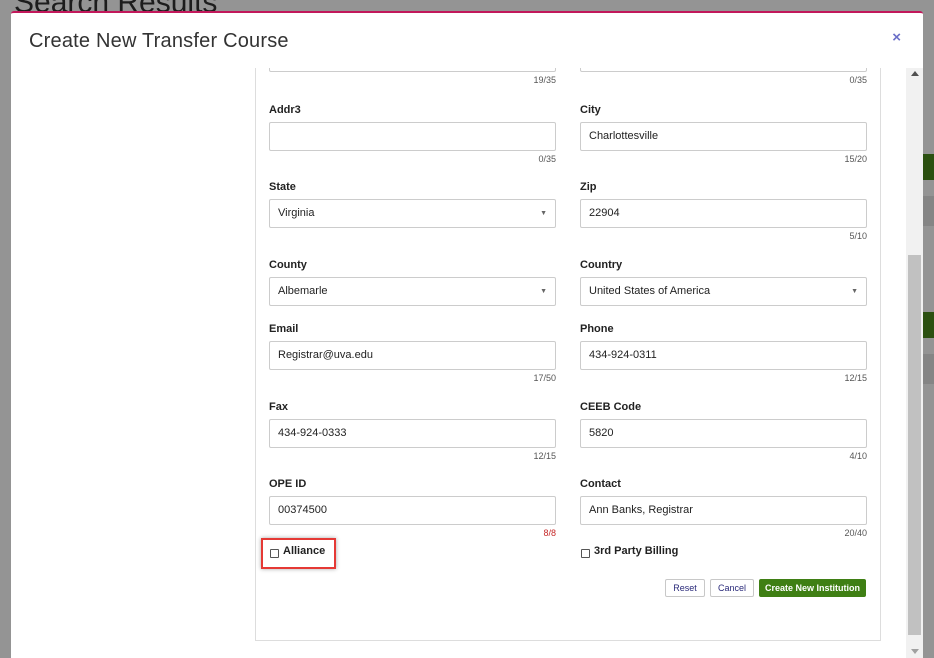  I want to click on addr-right-counter: 0/35, so click(858, 80).